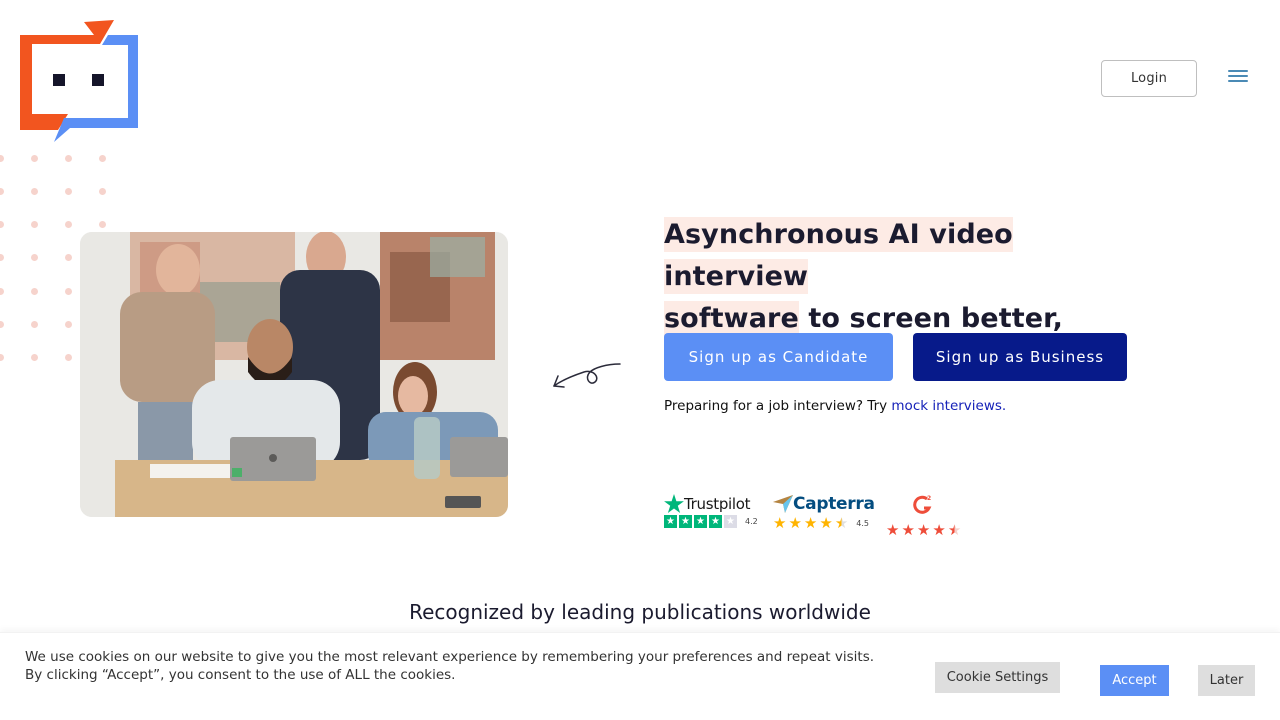 The image size is (1280, 720). I want to click on capterra-stars: ★ ★ ★ ★ ★ 4.5, so click(824, 523).